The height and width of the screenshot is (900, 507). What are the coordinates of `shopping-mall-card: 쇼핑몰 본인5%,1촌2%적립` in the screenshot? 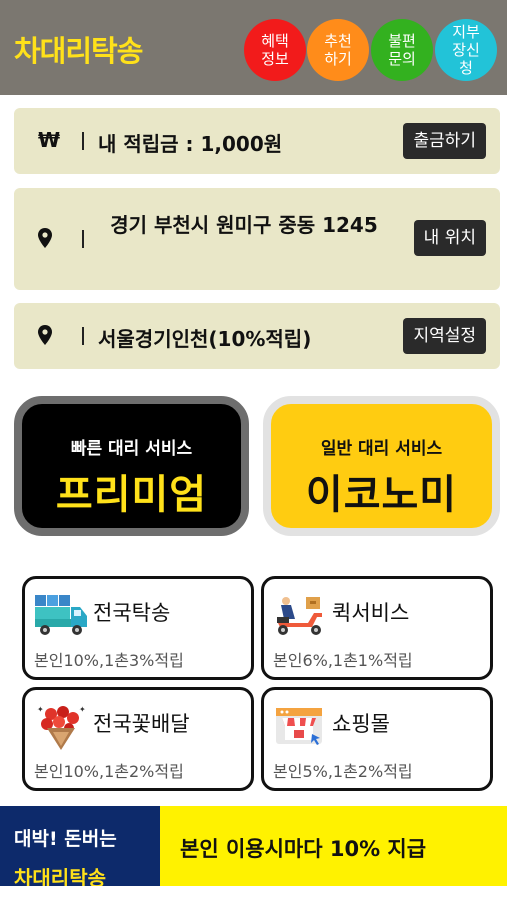 It's located at (377, 739).